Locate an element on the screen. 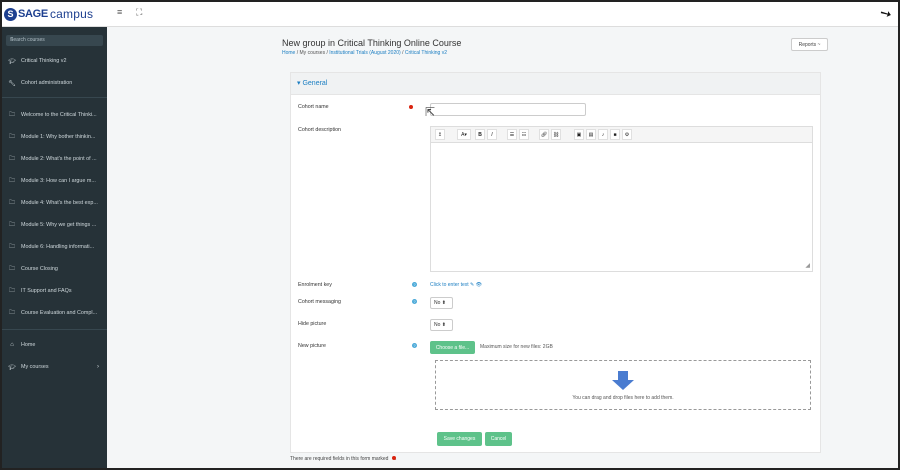 The height and width of the screenshot is (470, 900). sidebar-item-course-closing: 🗀 Course Closing is located at coordinates (54, 269).